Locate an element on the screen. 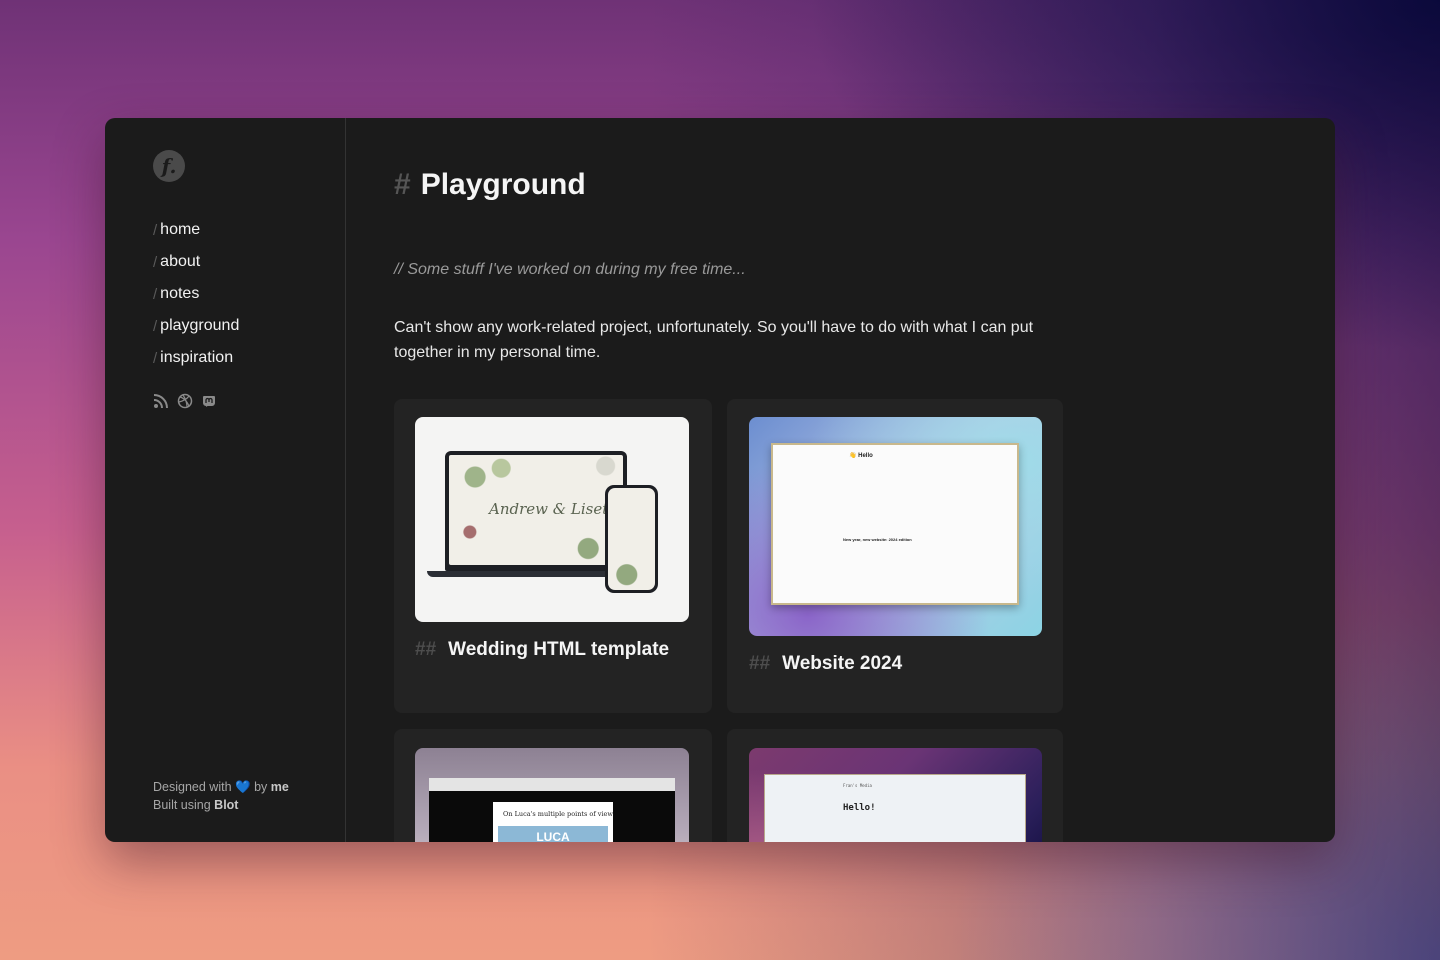  social-links is located at coordinates (185, 401).